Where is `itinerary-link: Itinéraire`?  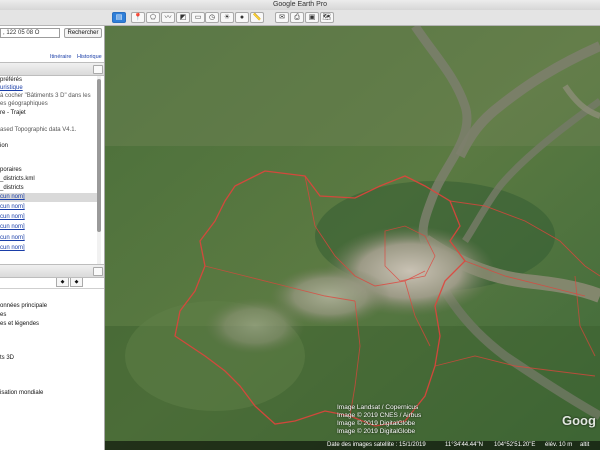 itinerary-link: Itinéraire is located at coordinates (60, 57).